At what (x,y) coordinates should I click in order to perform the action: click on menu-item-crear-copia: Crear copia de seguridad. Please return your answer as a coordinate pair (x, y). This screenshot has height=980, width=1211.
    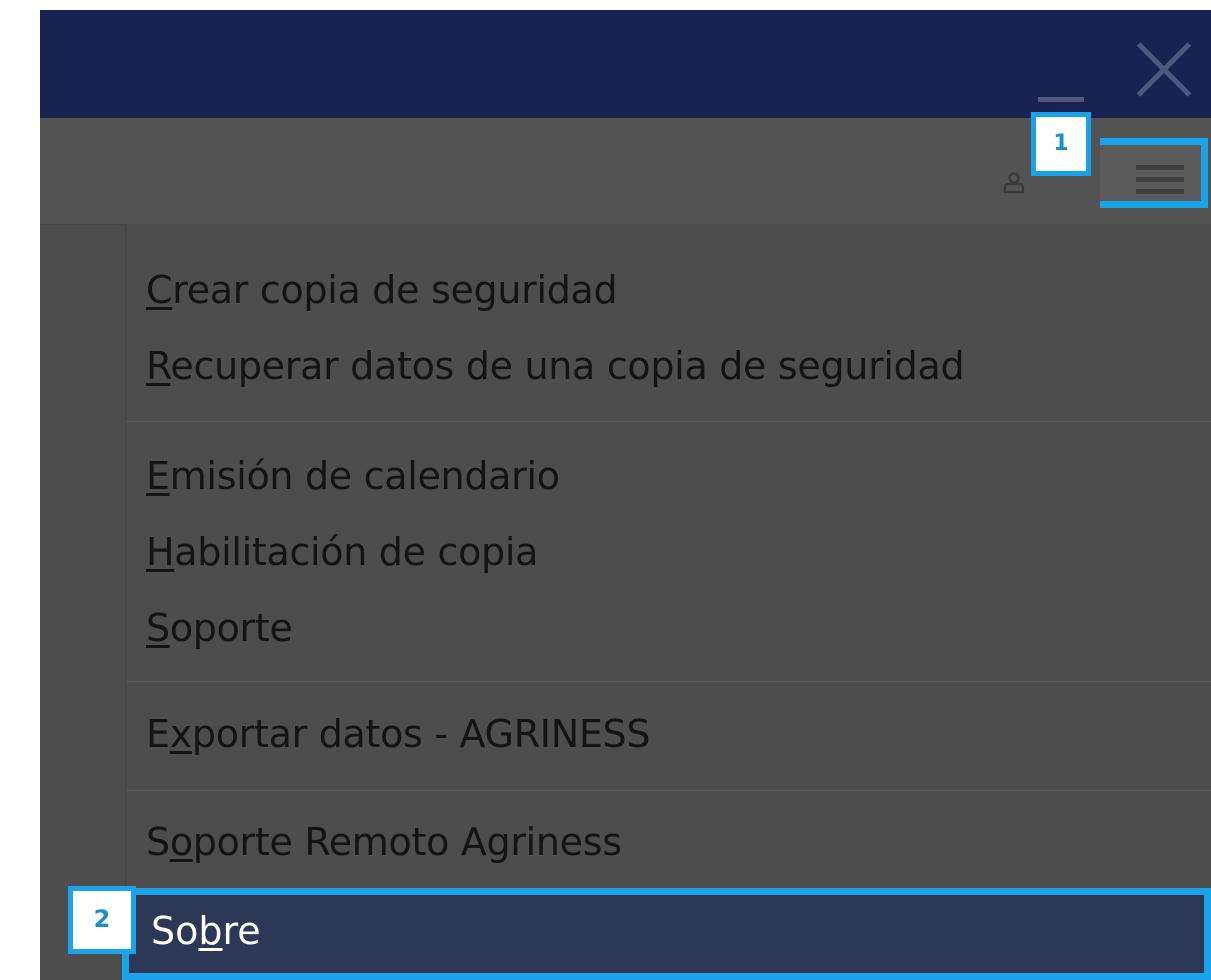
    Looking at the image, I should click on (382, 290).